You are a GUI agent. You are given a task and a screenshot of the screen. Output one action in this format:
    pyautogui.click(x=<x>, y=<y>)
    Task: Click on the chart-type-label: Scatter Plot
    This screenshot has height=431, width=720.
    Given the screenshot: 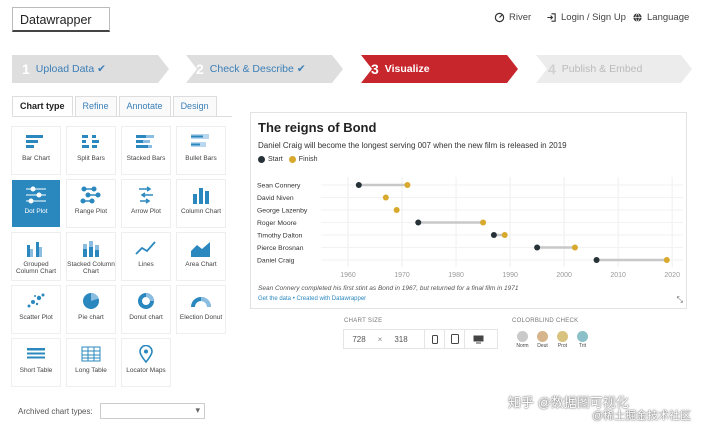 What is the action you would take?
    pyautogui.click(x=36, y=317)
    